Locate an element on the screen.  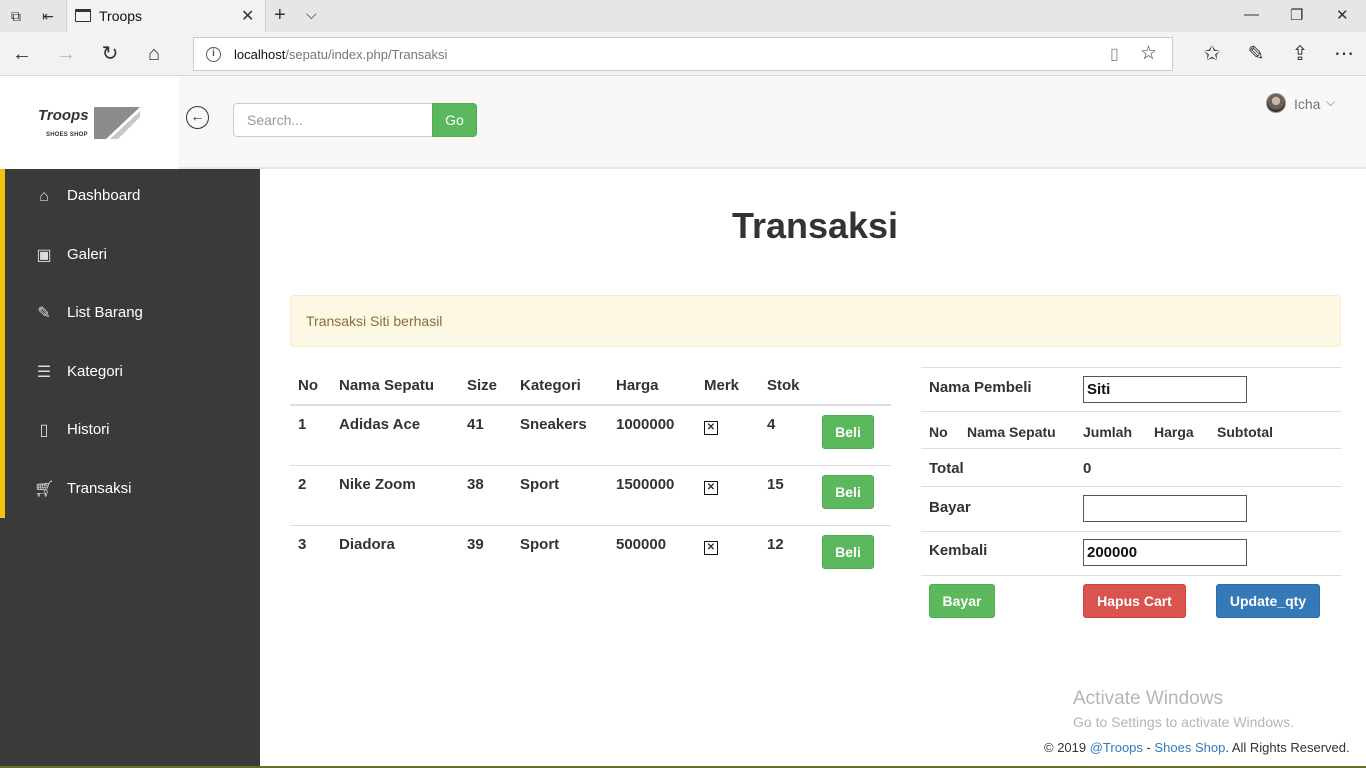
search-input is located at coordinates (333, 120).